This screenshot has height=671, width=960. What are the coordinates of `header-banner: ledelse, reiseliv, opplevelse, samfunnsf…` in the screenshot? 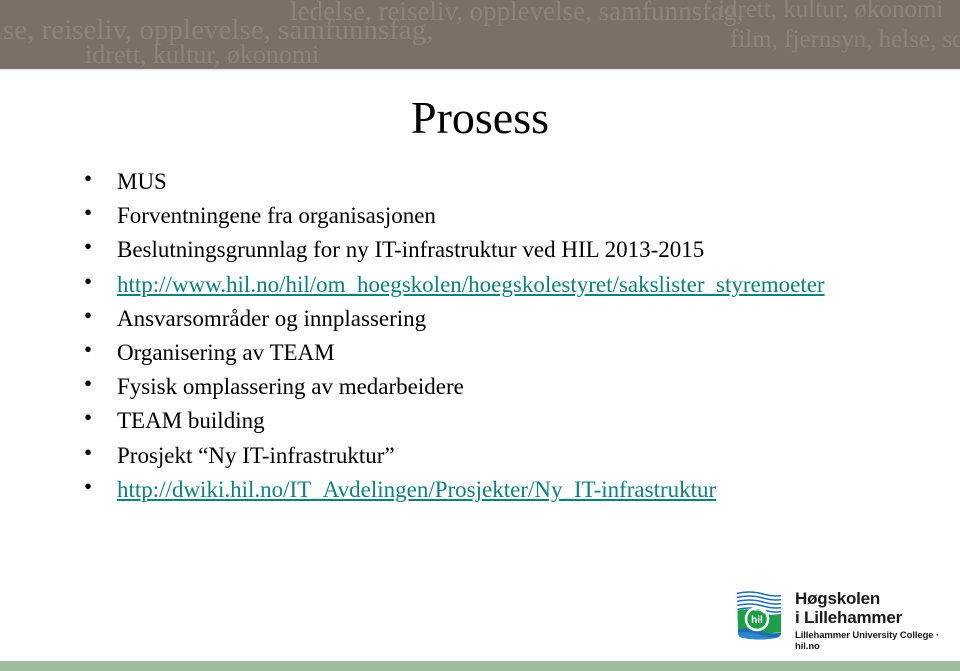 It's located at (480, 34).